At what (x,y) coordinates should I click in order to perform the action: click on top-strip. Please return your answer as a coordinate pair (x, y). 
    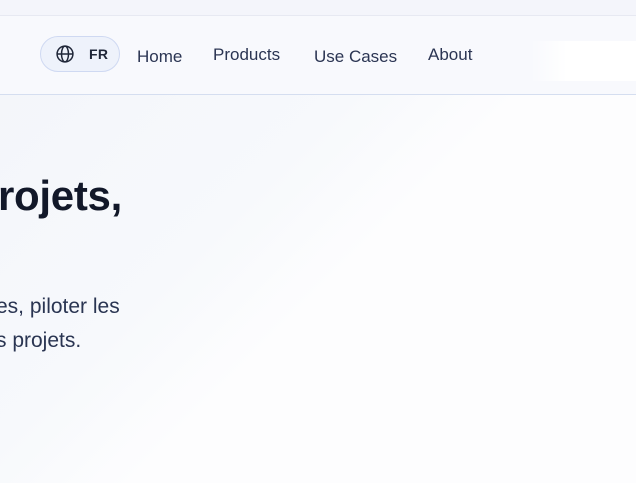
    Looking at the image, I should click on (318, 8).